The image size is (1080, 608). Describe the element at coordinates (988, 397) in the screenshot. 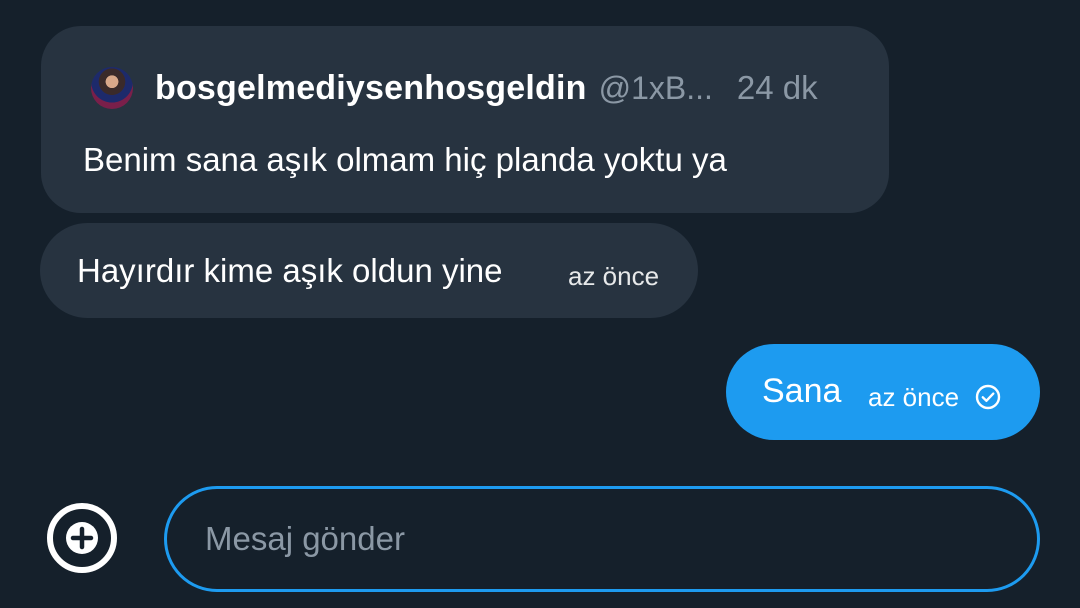

I see `check-circle-icon` at that location.